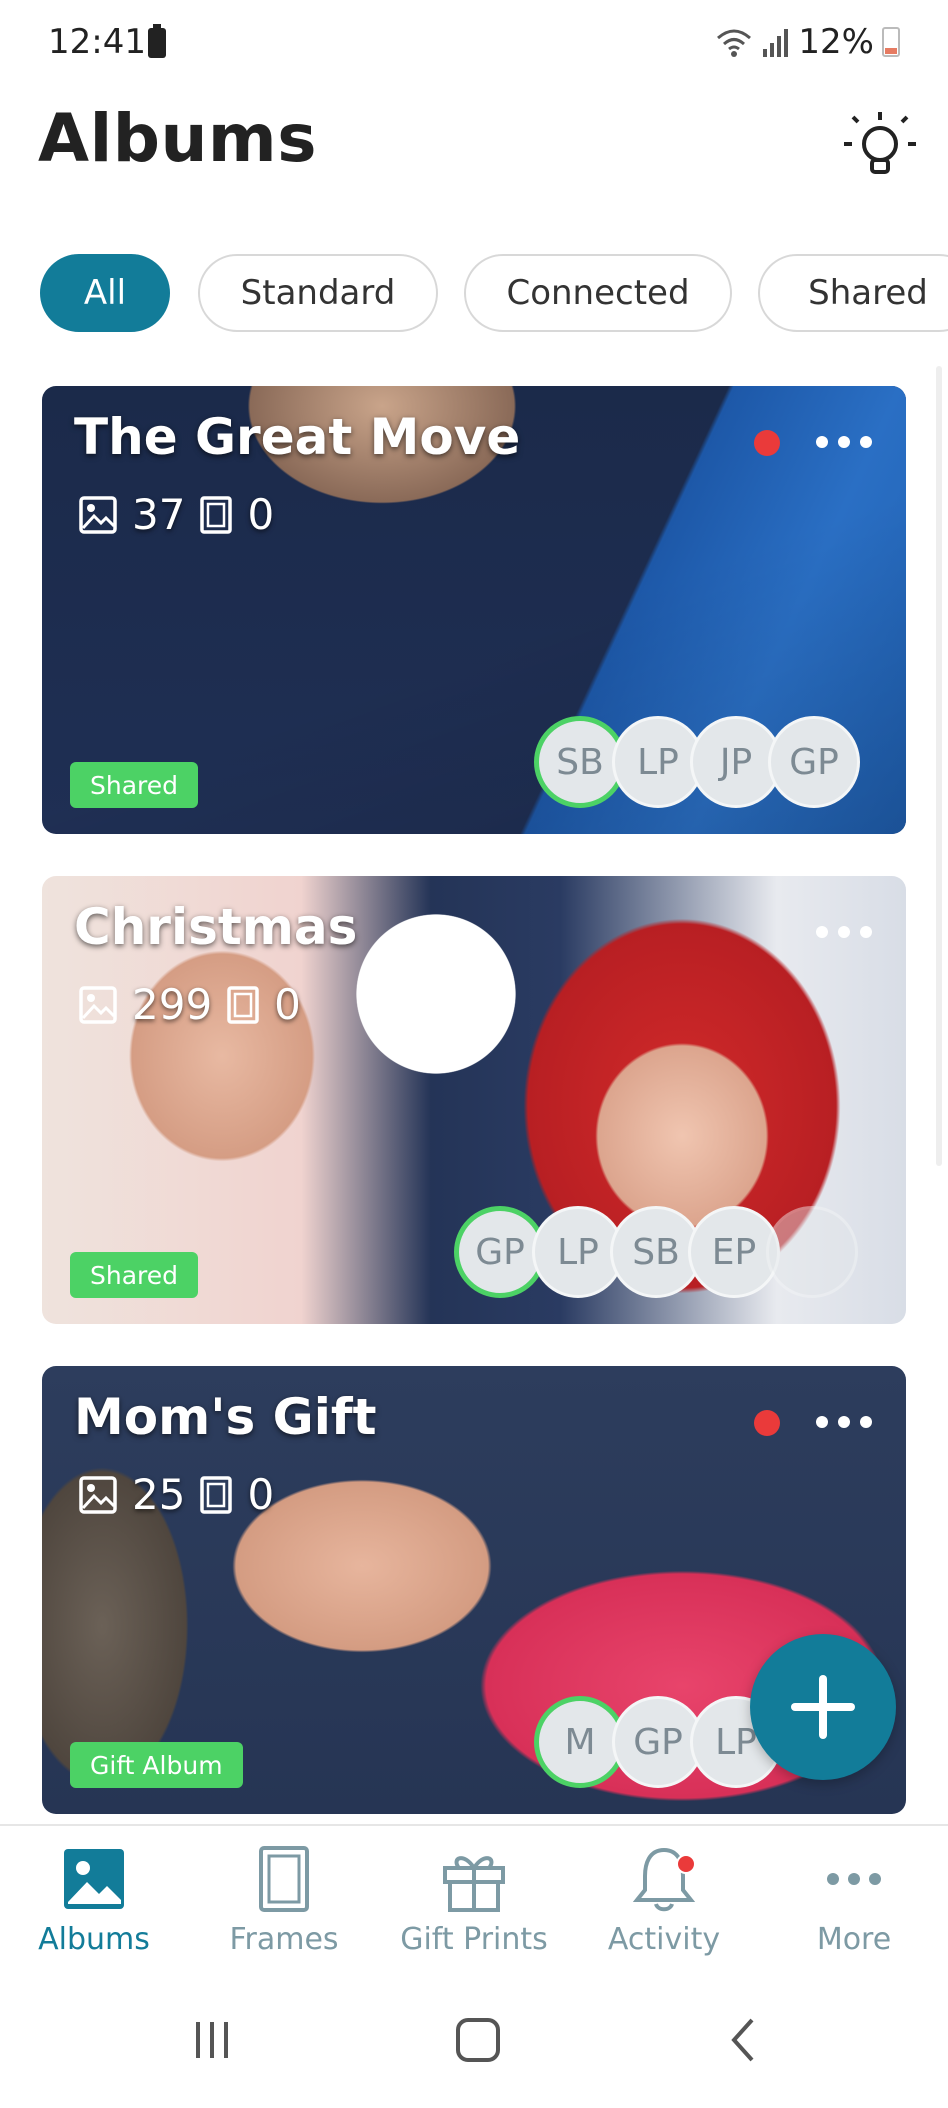 The width and height of the screenshot is (948, 2108). I want to click on image-icon, so click(94, 1879).